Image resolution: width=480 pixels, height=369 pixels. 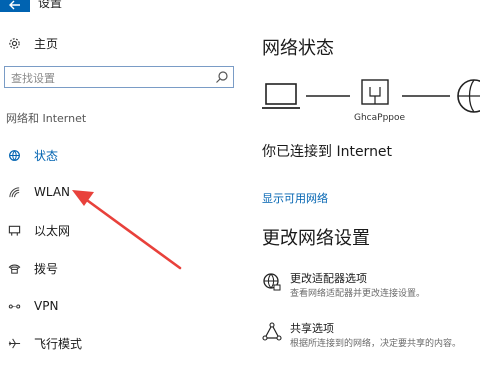 What do you see at coordinates (14, 43) in the screenshot?
I see `gear-icon` at bounding box center [14, 43].